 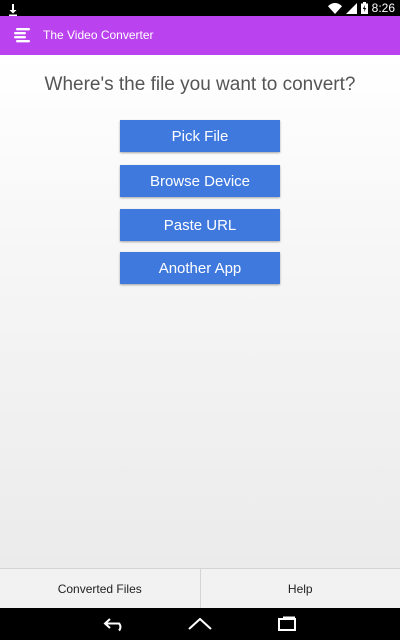 What do you see at coordinates (200, 35) in the screenshot?
I see `app-bar: The Video Converter` at bounding box center [200, 35].